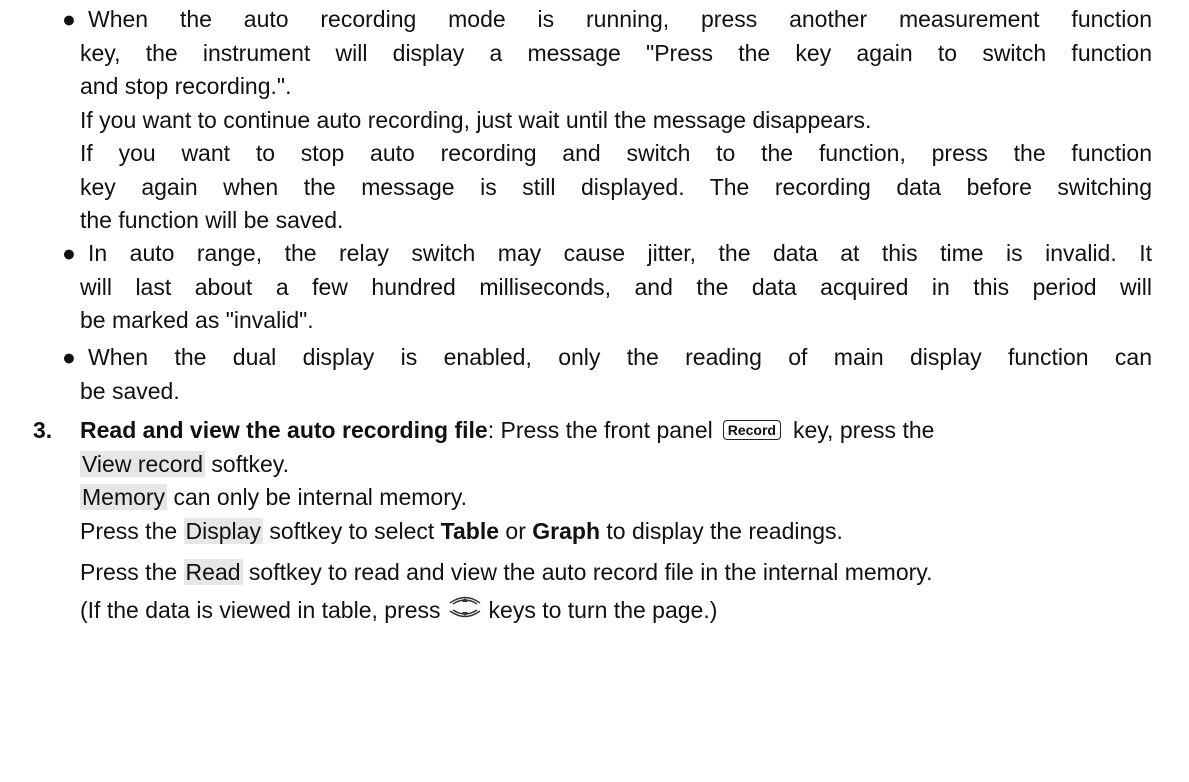 This screenshot has width=1189, height=782. What do you see at coordinates (213, 572) in the screenshot?
I see `read-softkey: Read` at bounding box center [213, 572].